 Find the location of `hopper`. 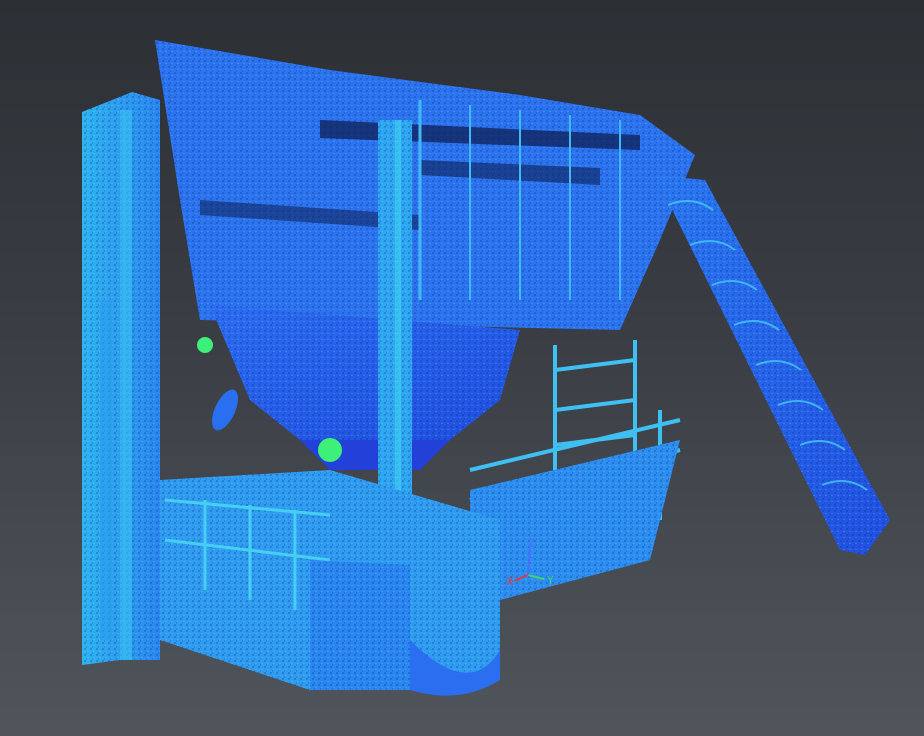

hopper is located at coordinates (365, 387).